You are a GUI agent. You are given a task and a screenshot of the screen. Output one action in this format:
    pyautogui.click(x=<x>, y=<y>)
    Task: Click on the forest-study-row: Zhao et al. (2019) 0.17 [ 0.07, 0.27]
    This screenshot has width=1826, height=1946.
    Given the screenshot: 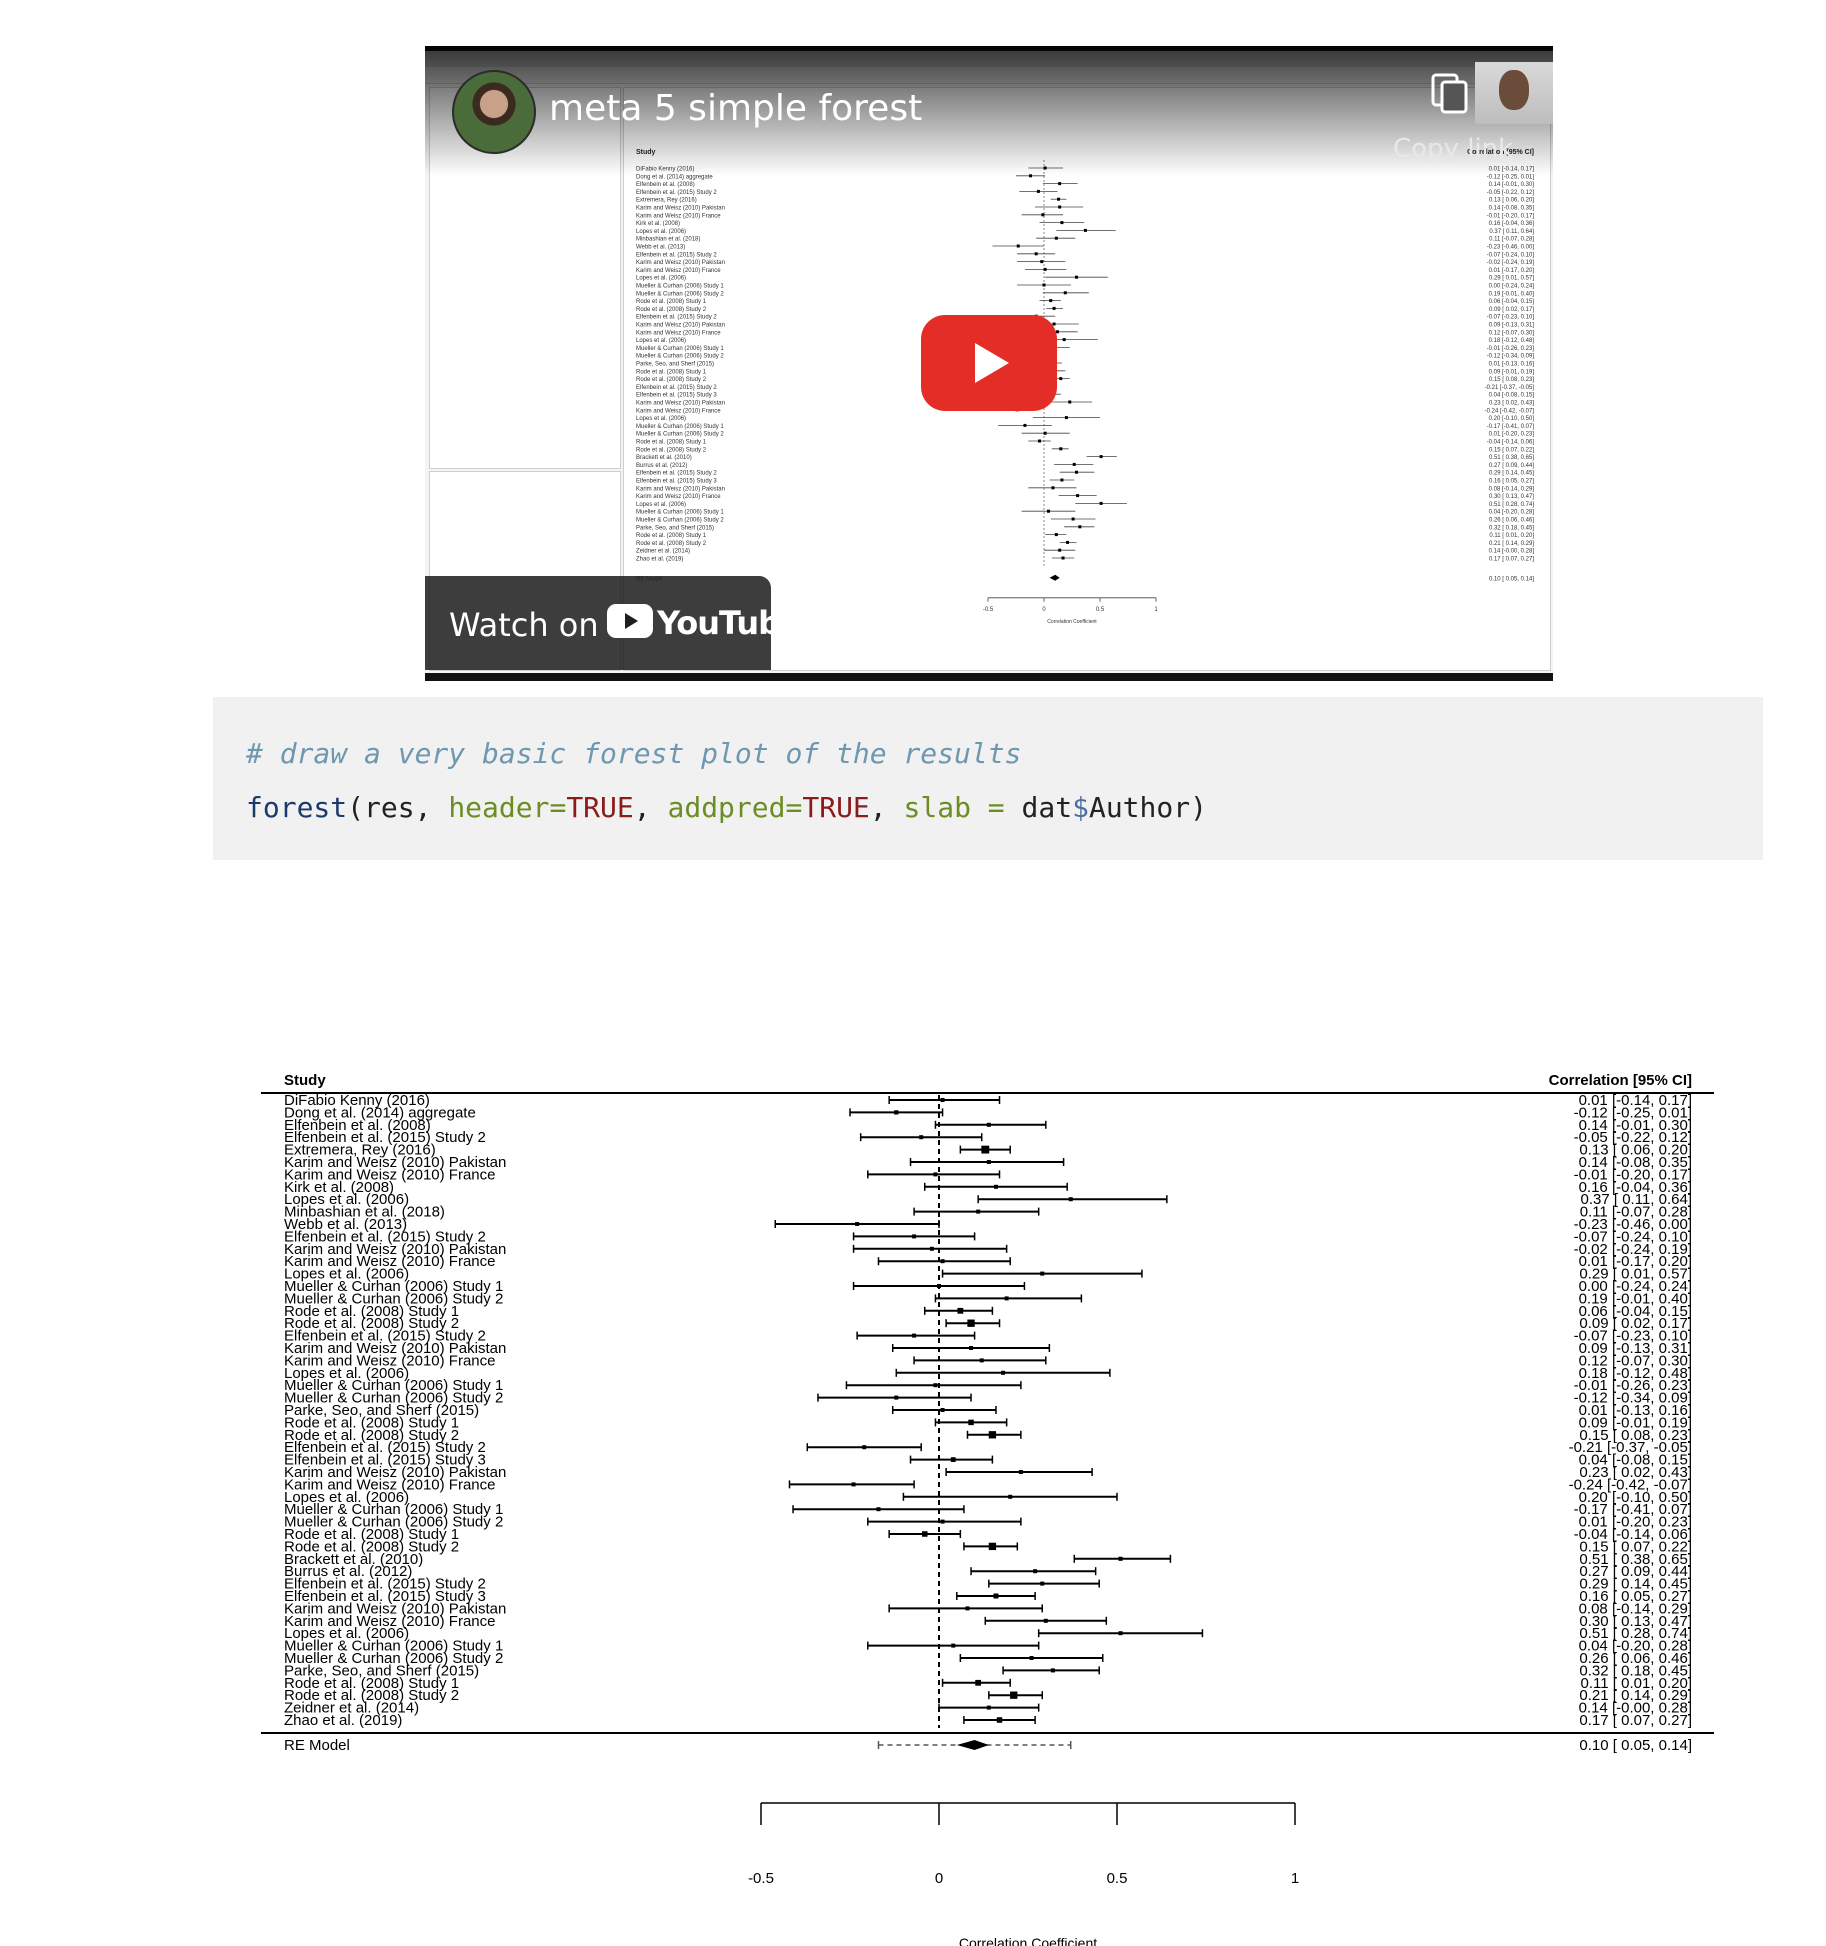 What is the action you would take?
    pyautogui.click(x=988, y=1720)
    